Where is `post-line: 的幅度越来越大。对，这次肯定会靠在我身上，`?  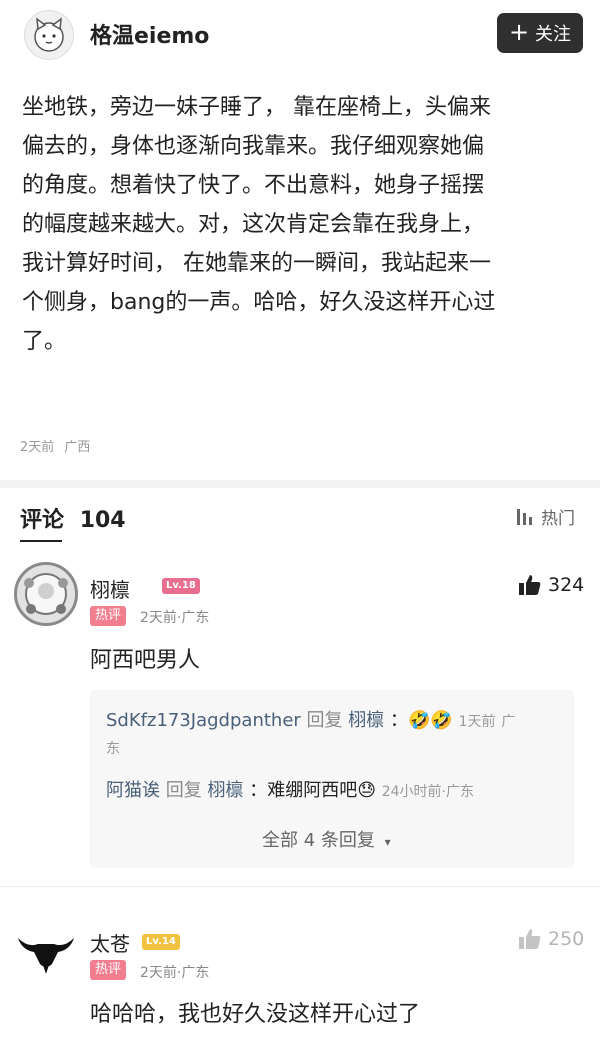
post-line: 的幅度越来越大。对，这次肯定会靠在我身上， is located at coordinates (253, 224).